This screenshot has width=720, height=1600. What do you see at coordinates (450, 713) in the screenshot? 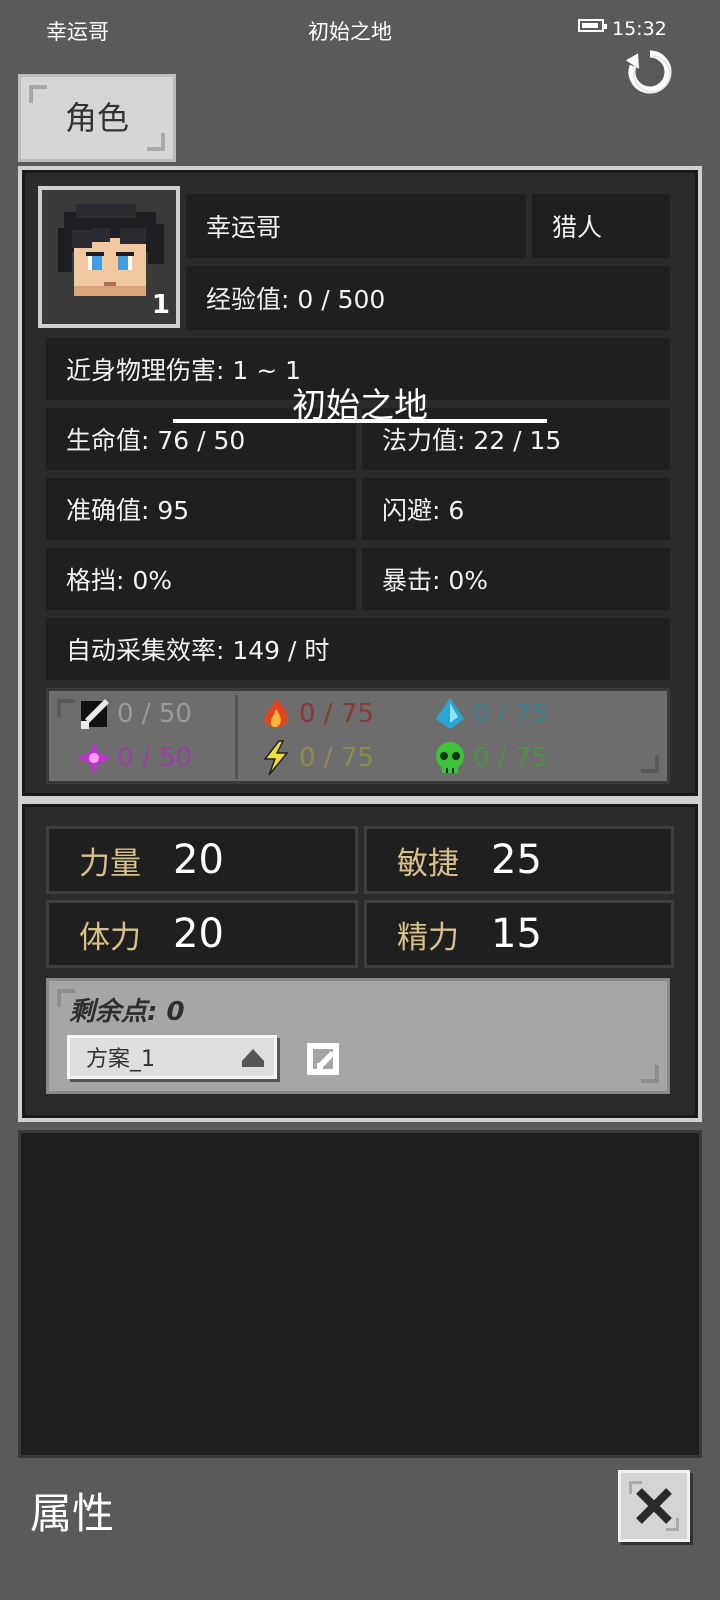
I see `water-drop-icon` at bounding box center [450, 713].